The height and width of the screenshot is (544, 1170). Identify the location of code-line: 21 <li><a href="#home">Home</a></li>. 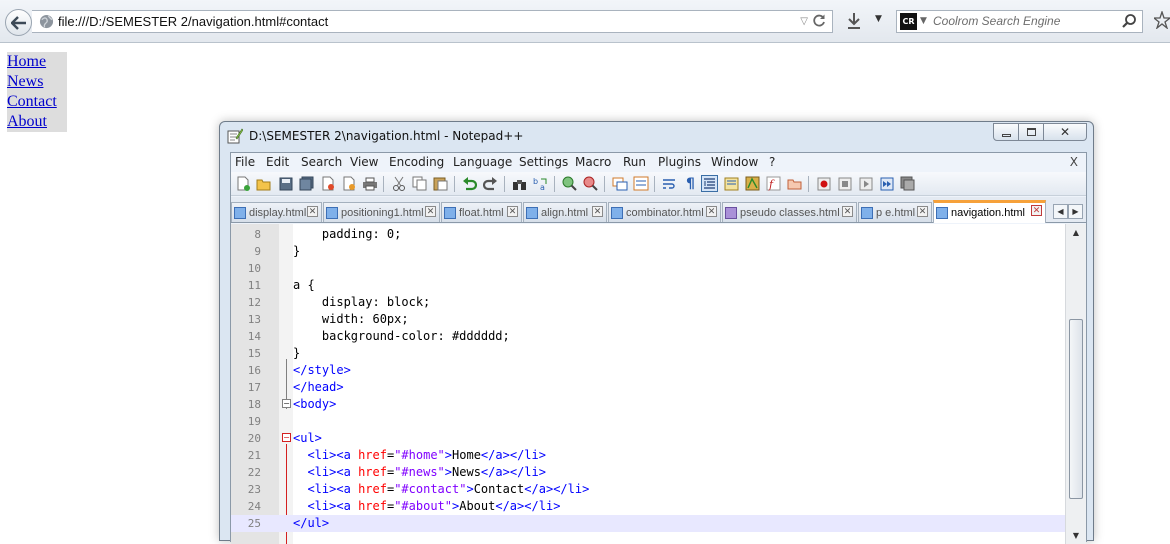
(648, 455).